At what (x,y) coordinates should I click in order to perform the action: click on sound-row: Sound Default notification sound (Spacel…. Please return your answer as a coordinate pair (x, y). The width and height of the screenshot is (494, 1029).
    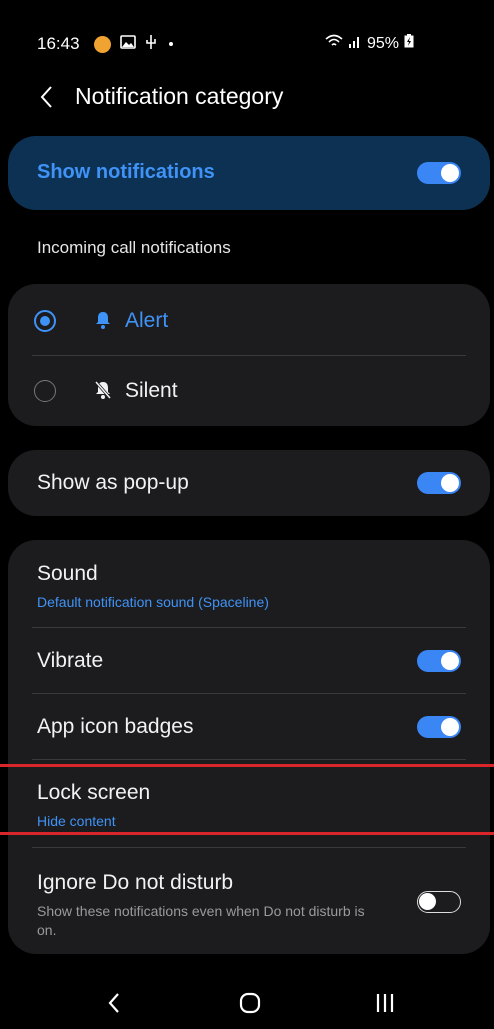
    Looking at the image, I should click on (249, 583).